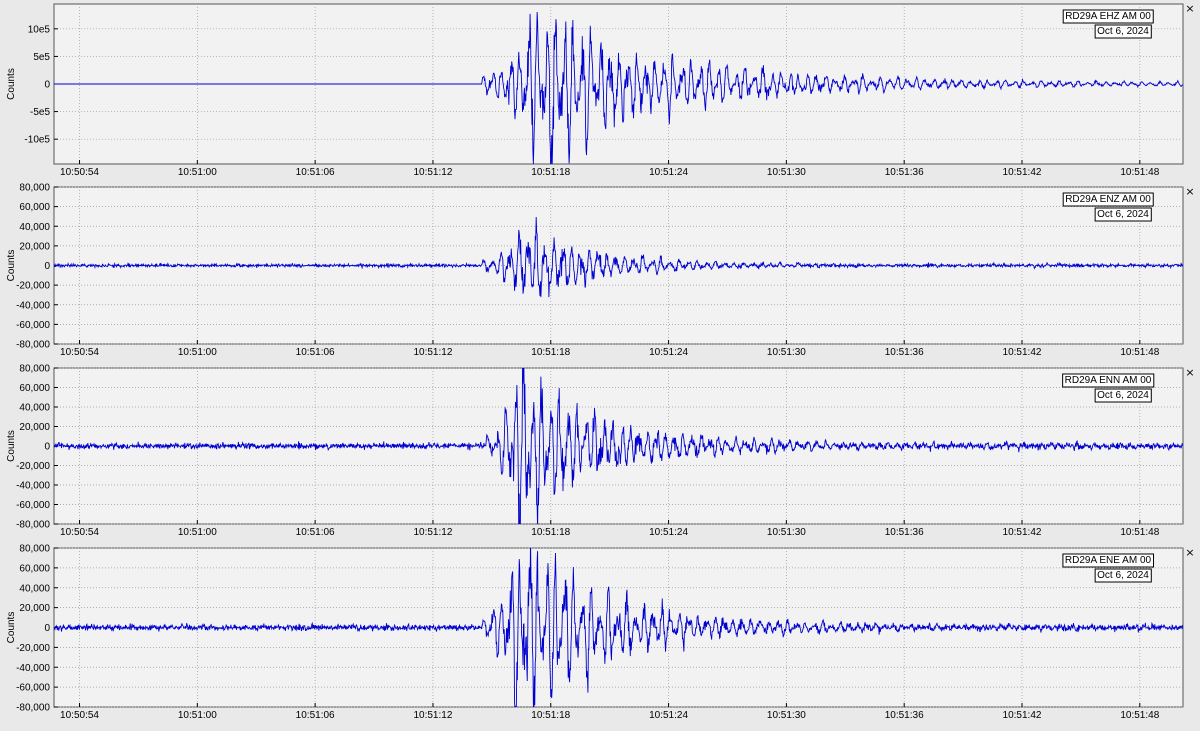 This screenshot has width=1200, height=731. I want to click on station-channel-label: RD29A ENZ AM 00, so click(1108, 199).